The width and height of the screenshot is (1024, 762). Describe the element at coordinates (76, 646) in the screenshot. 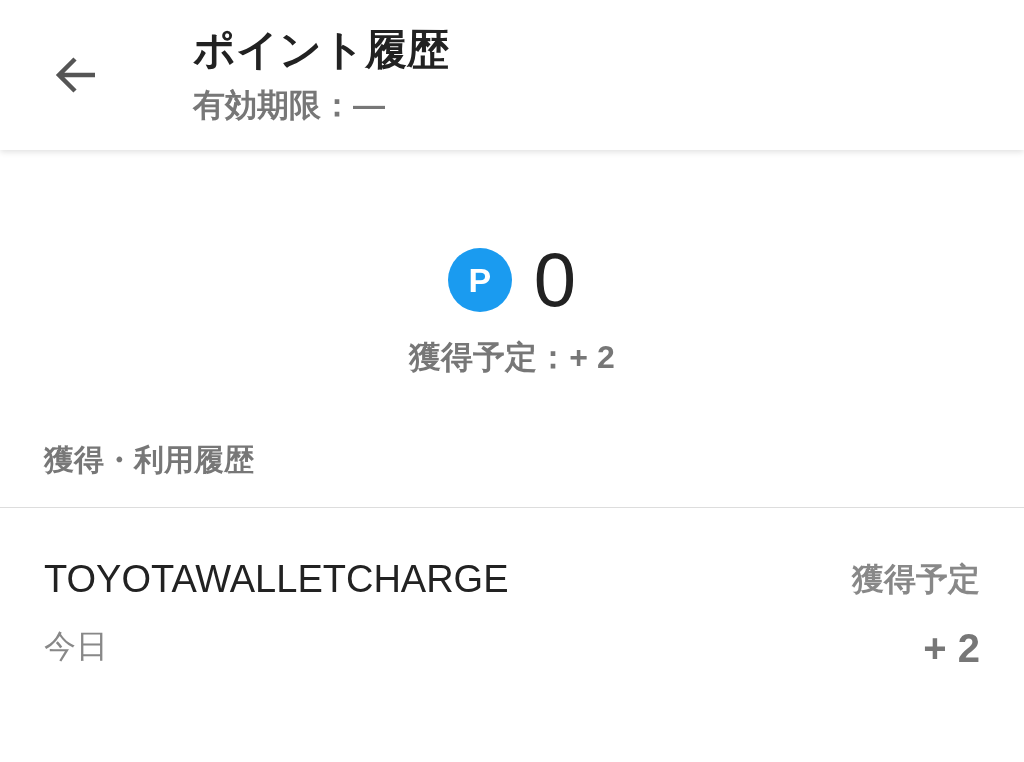

I see `history-date: 今日` at that location.